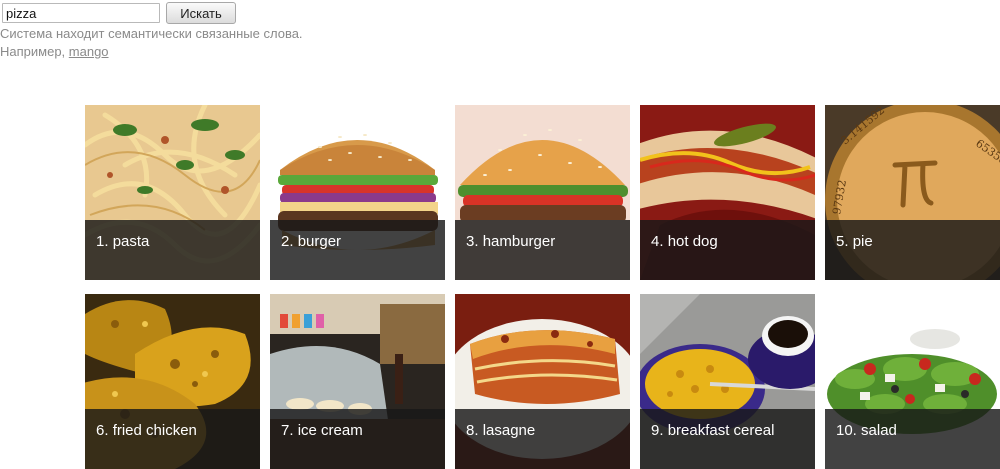  I want to click on result-caption: 3. hamburger, so click(542, 250).